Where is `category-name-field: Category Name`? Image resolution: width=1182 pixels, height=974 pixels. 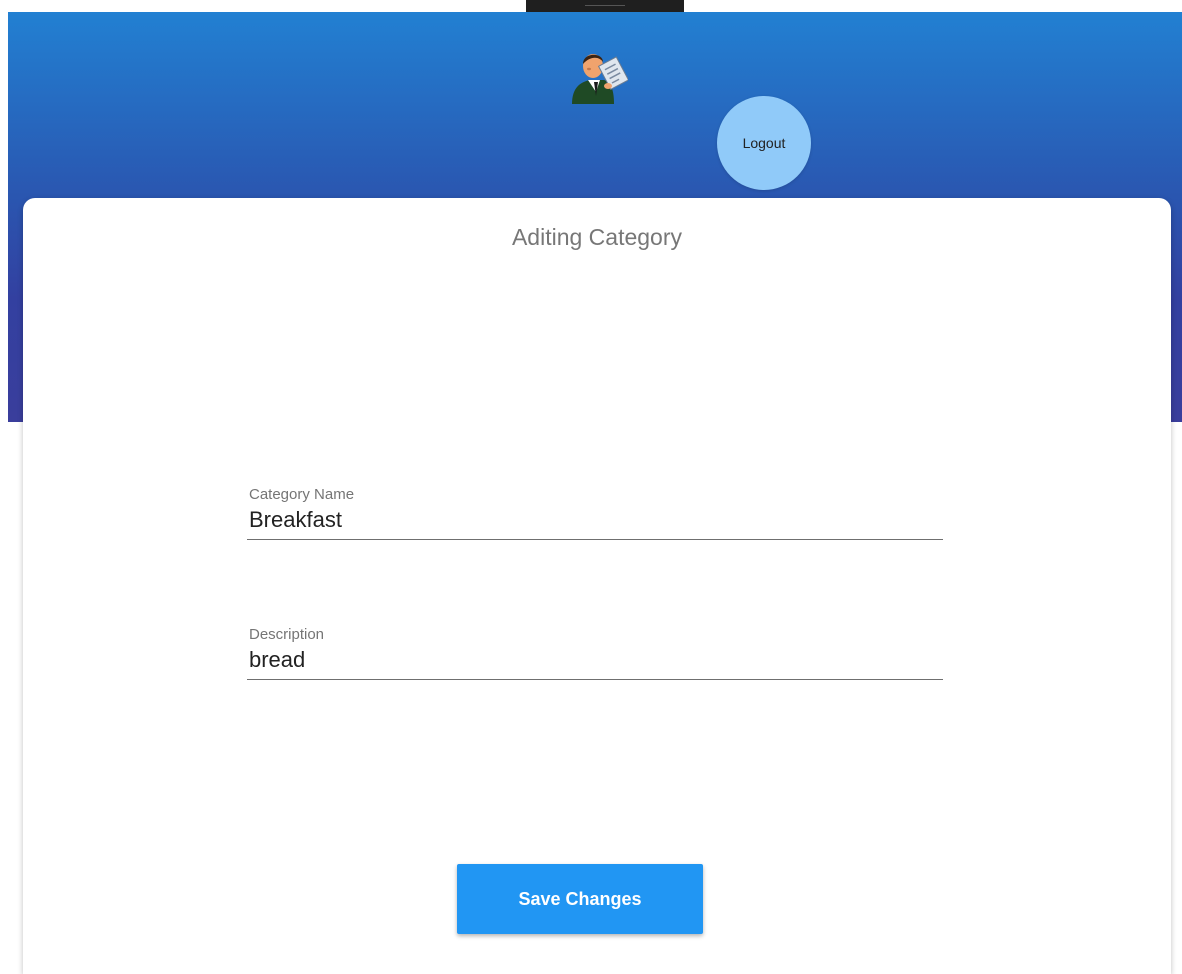 category-name-field: Category Name is located at coordinates (595, 513).